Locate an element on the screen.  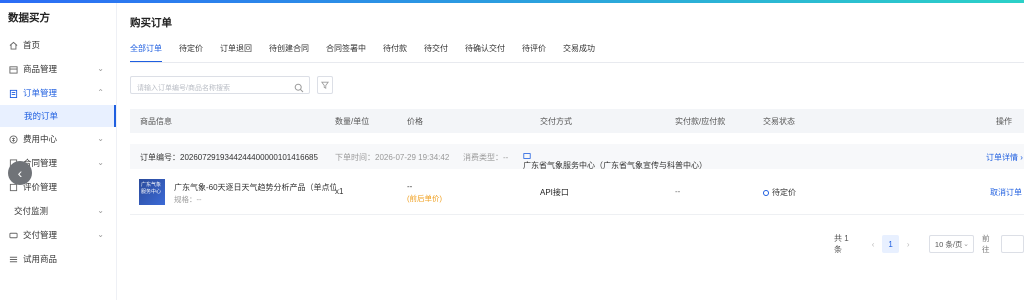
status-dot-icon is located at coordinates (766, 192).